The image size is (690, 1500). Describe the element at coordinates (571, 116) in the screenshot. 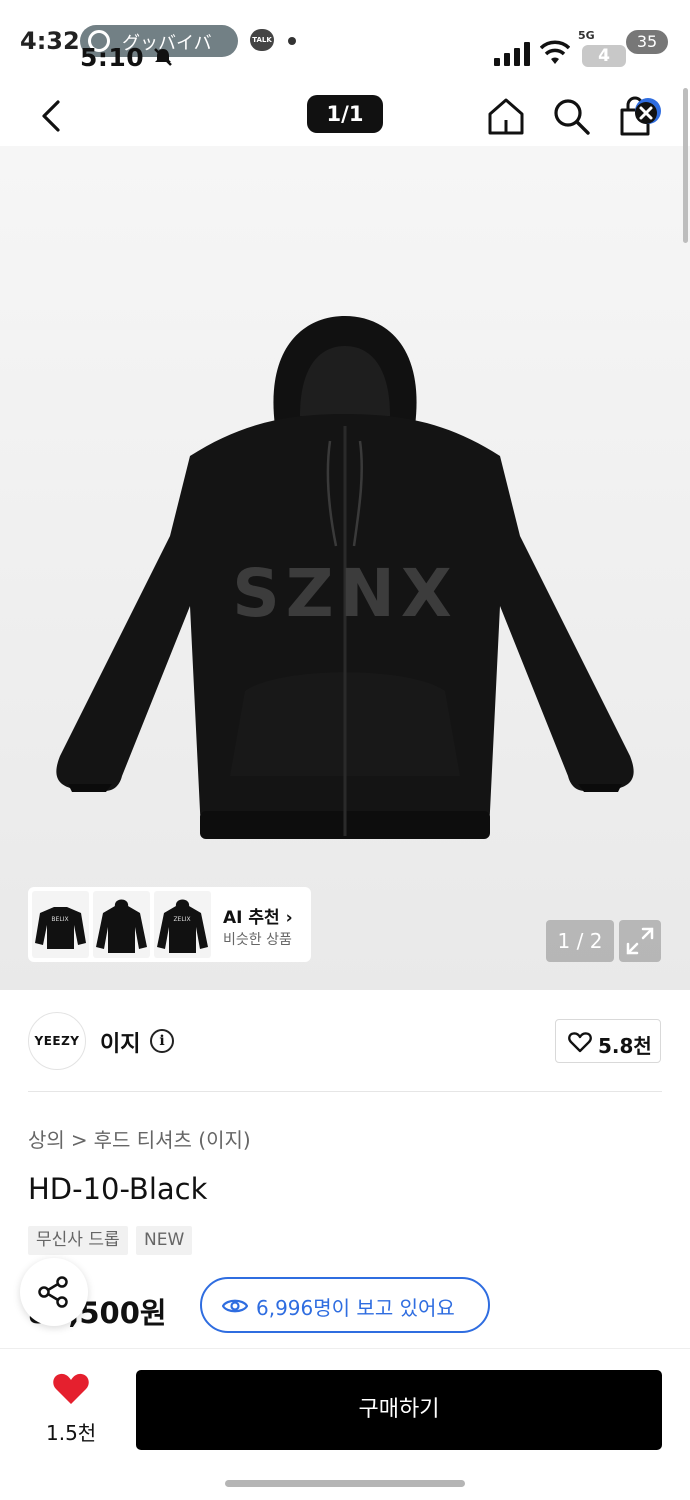

I see `search-icon` at that location.